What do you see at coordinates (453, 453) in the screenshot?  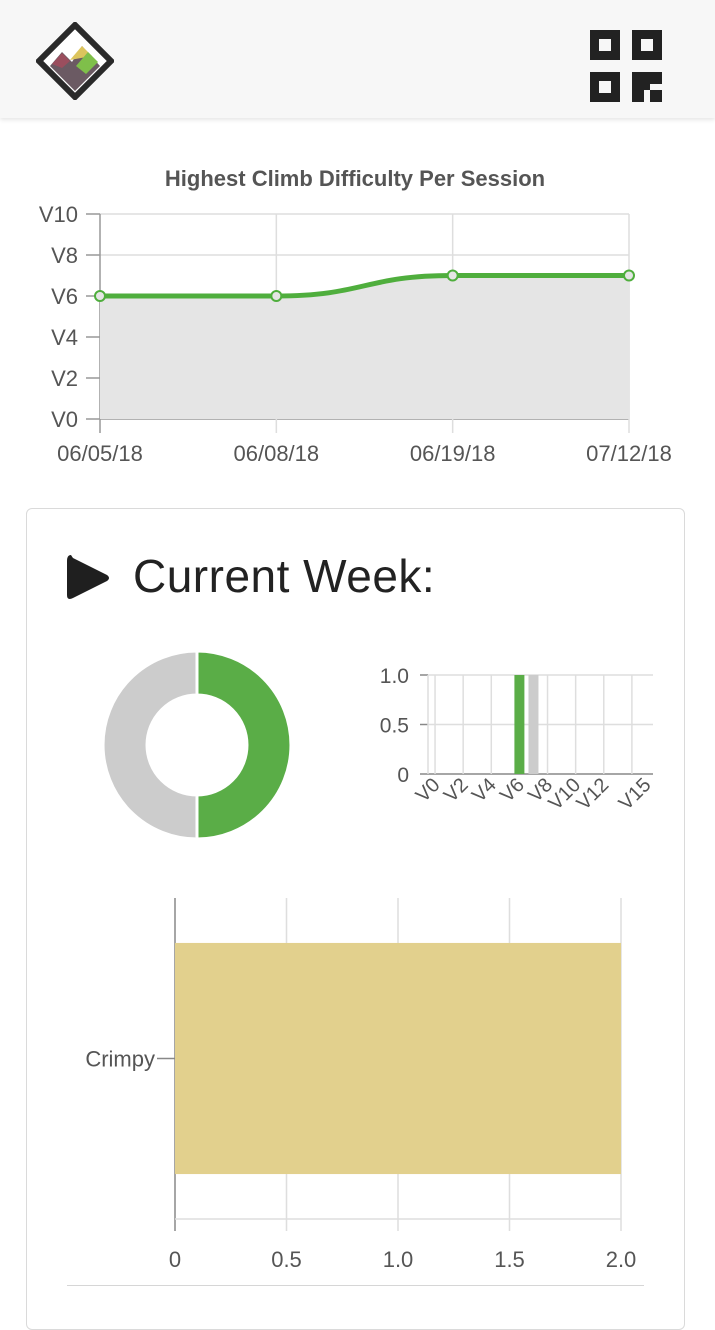 I see `x-tick-label: 06/19/18` at bounding box center [453, 453].